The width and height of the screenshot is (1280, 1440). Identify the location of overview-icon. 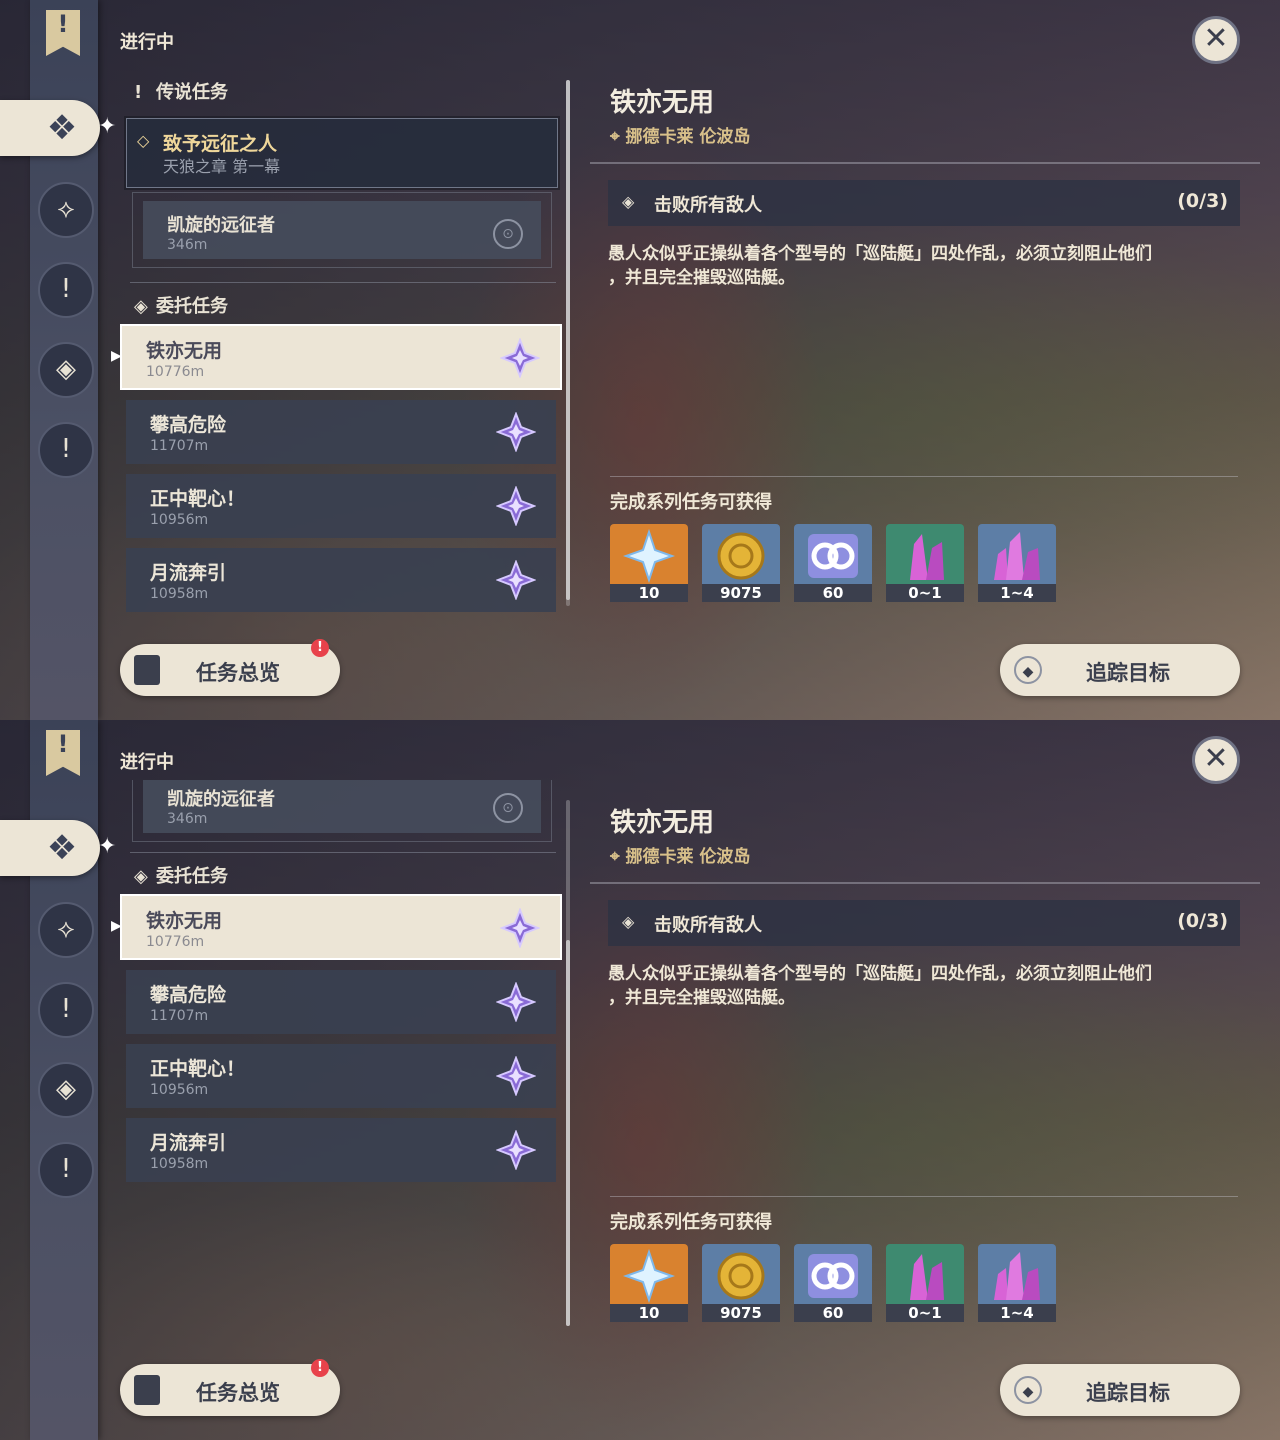
(147, 1390).